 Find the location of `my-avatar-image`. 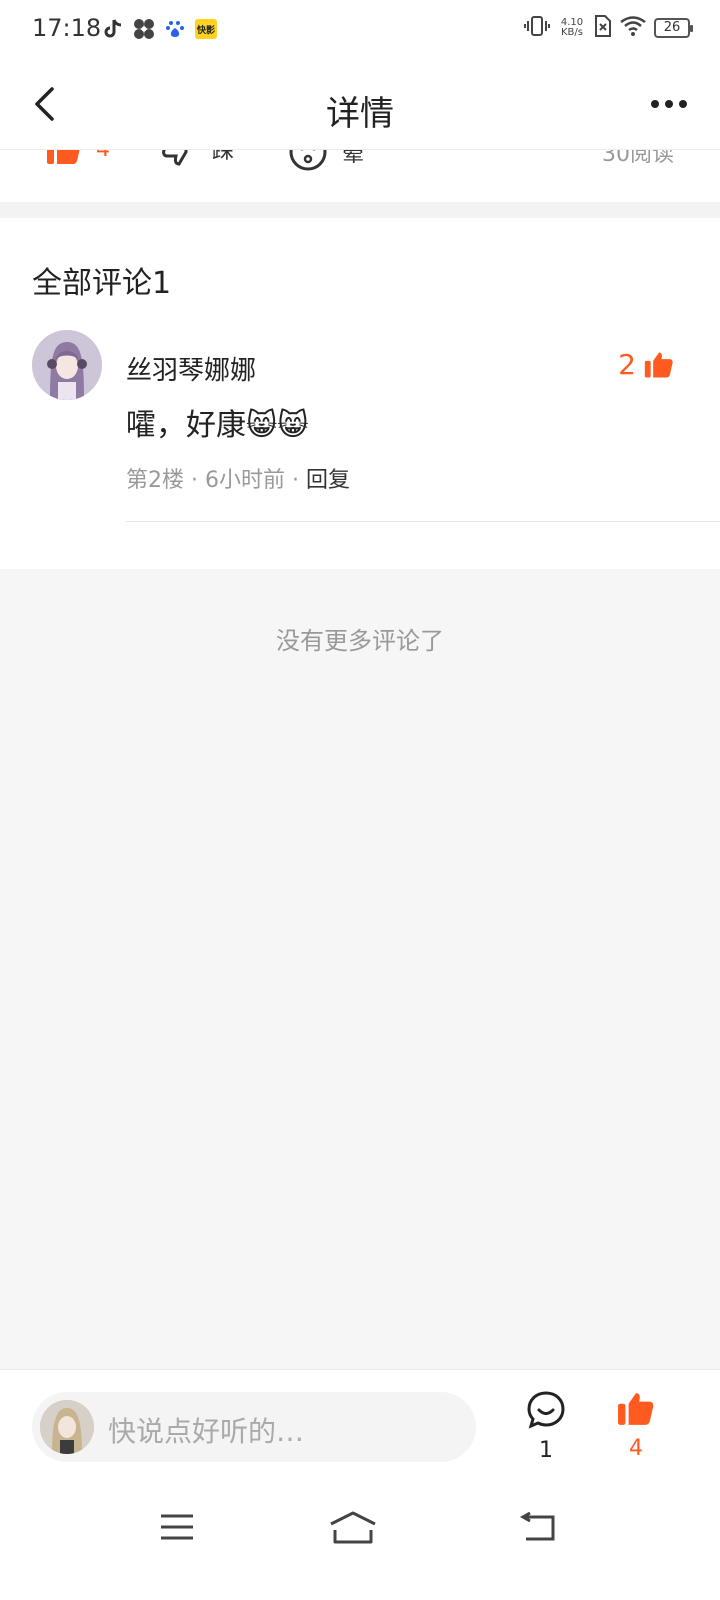

my-avatar-image is located at coordinates (67, 1427).